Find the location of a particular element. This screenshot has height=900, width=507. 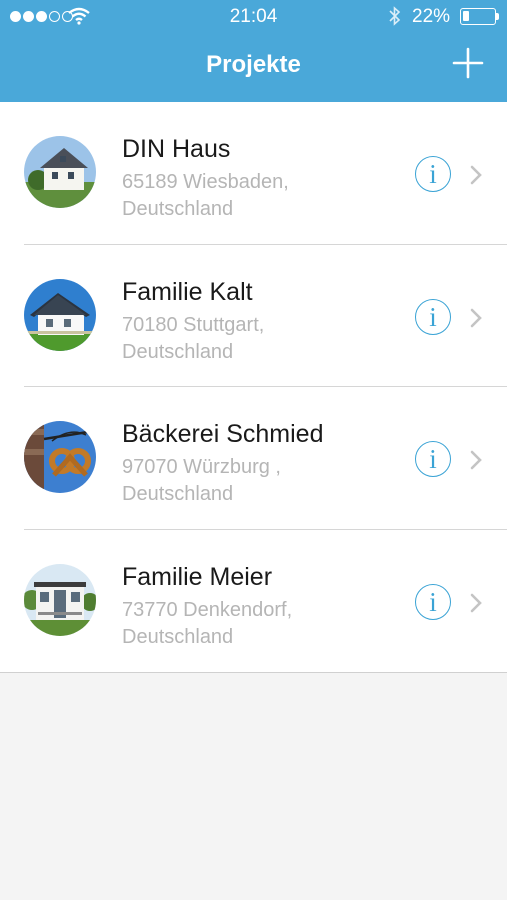

project-name: Familie Meier is located at coordinates (197, 576).